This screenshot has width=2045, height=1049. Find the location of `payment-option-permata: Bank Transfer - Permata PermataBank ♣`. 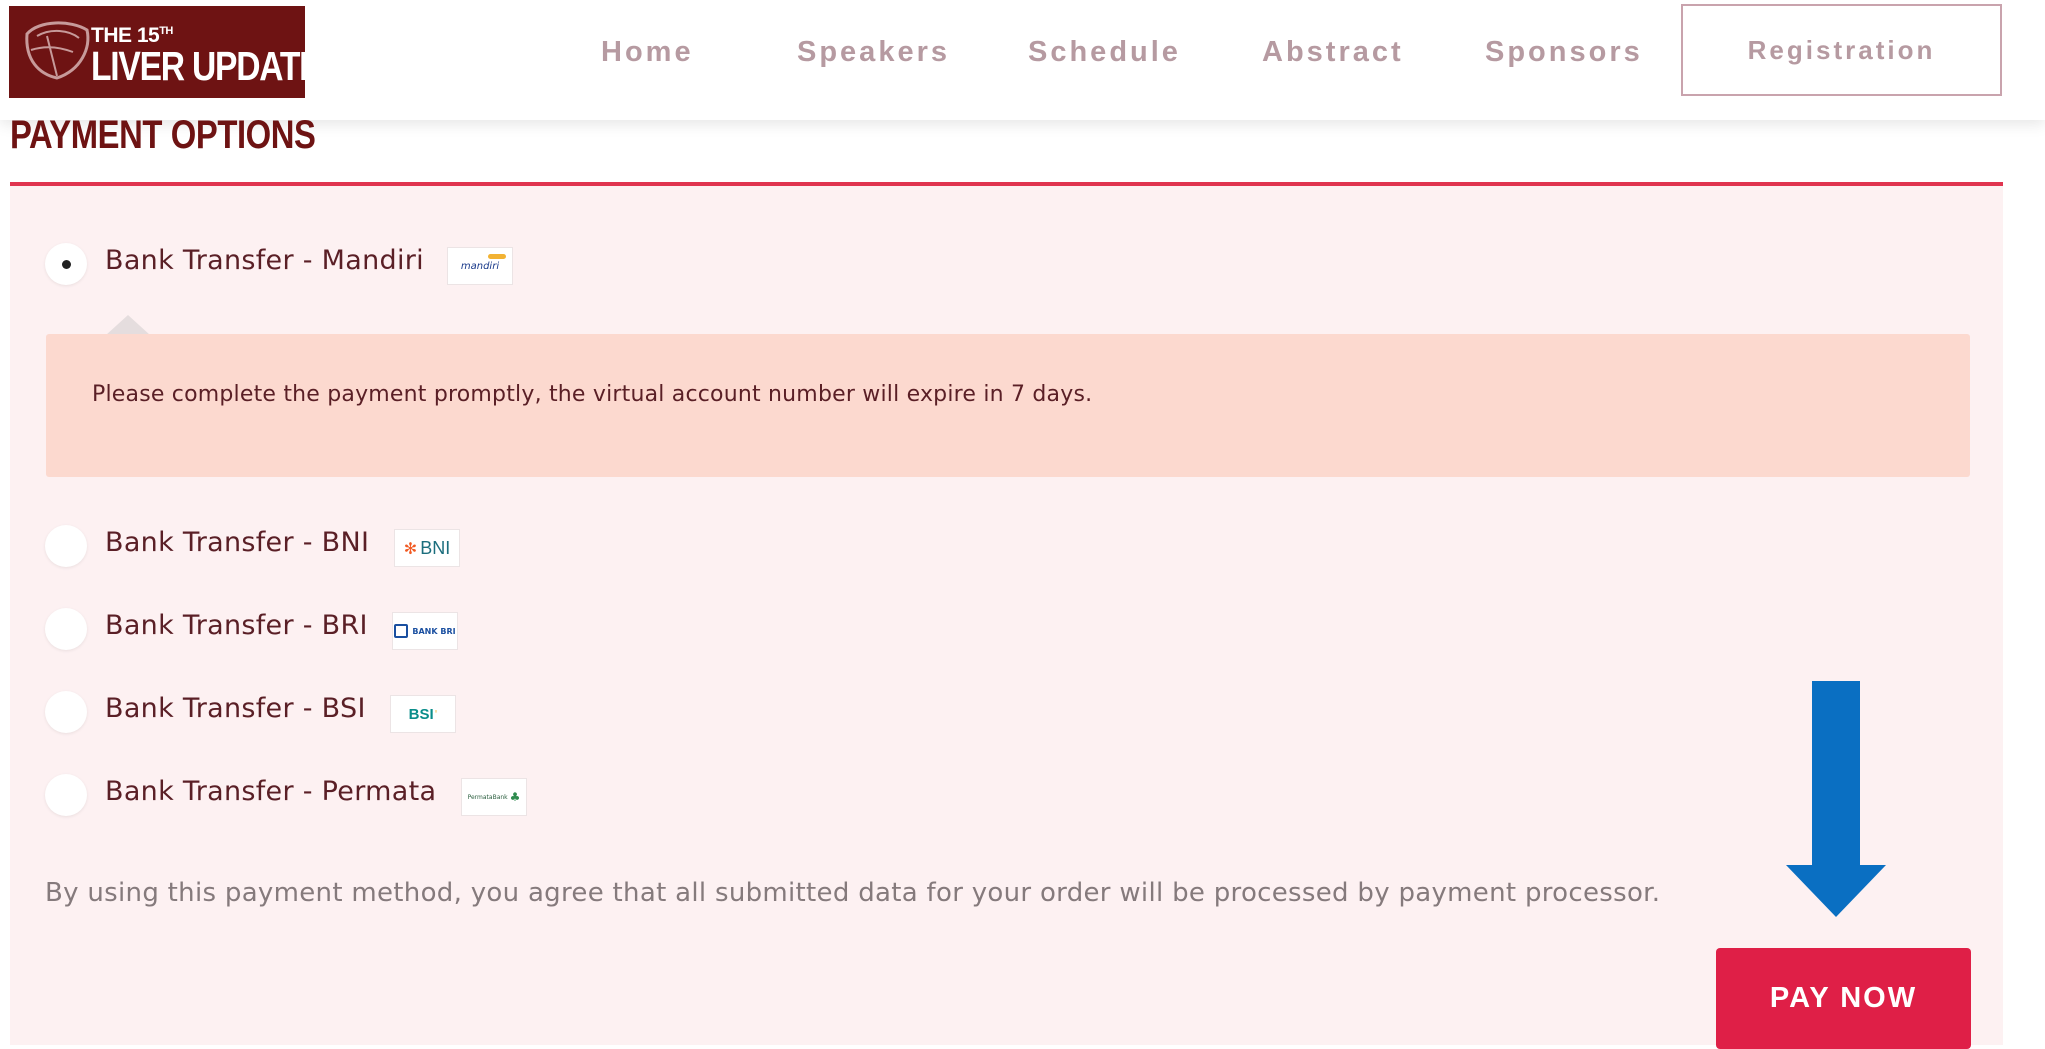

payment-option-permata: Bank Transfer - Permata PermataBank ♣ is located at coordinates (320, 796).